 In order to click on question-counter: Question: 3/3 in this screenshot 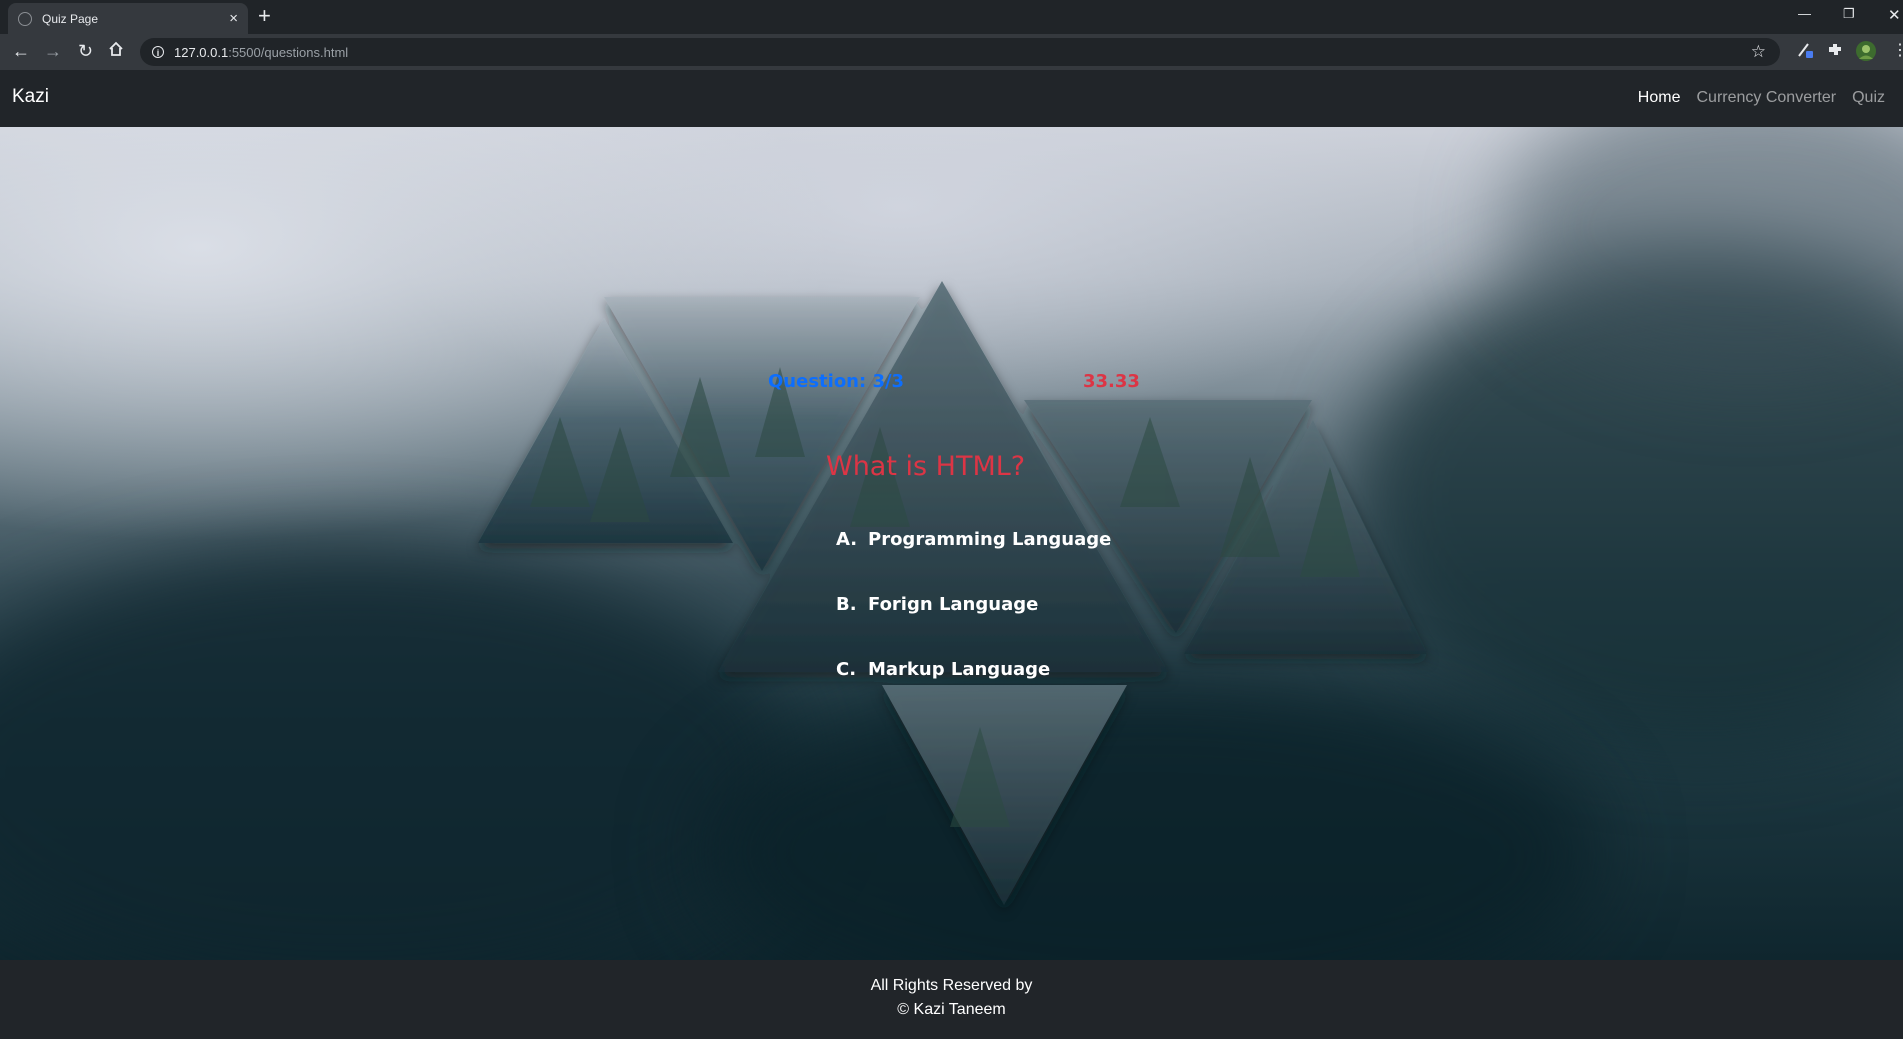, I will do `click(836, 381)`.